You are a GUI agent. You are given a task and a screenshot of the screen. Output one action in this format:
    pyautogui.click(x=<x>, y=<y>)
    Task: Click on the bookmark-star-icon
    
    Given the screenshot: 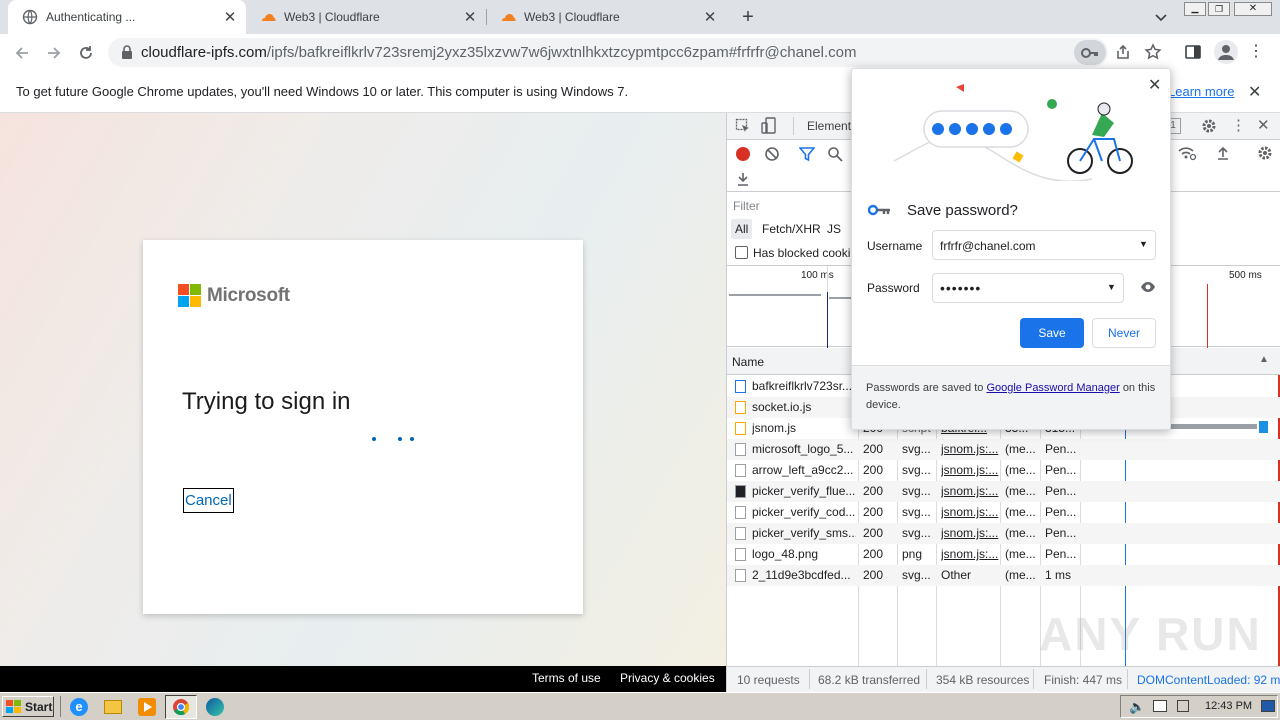 What is the action you would take?
    pyautogui.click(x=1154, y=53)
    